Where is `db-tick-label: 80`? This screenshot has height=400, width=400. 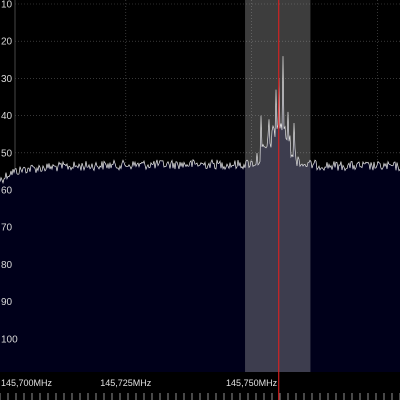 db-tick-label: 80 is located at coordinates (7, 265).